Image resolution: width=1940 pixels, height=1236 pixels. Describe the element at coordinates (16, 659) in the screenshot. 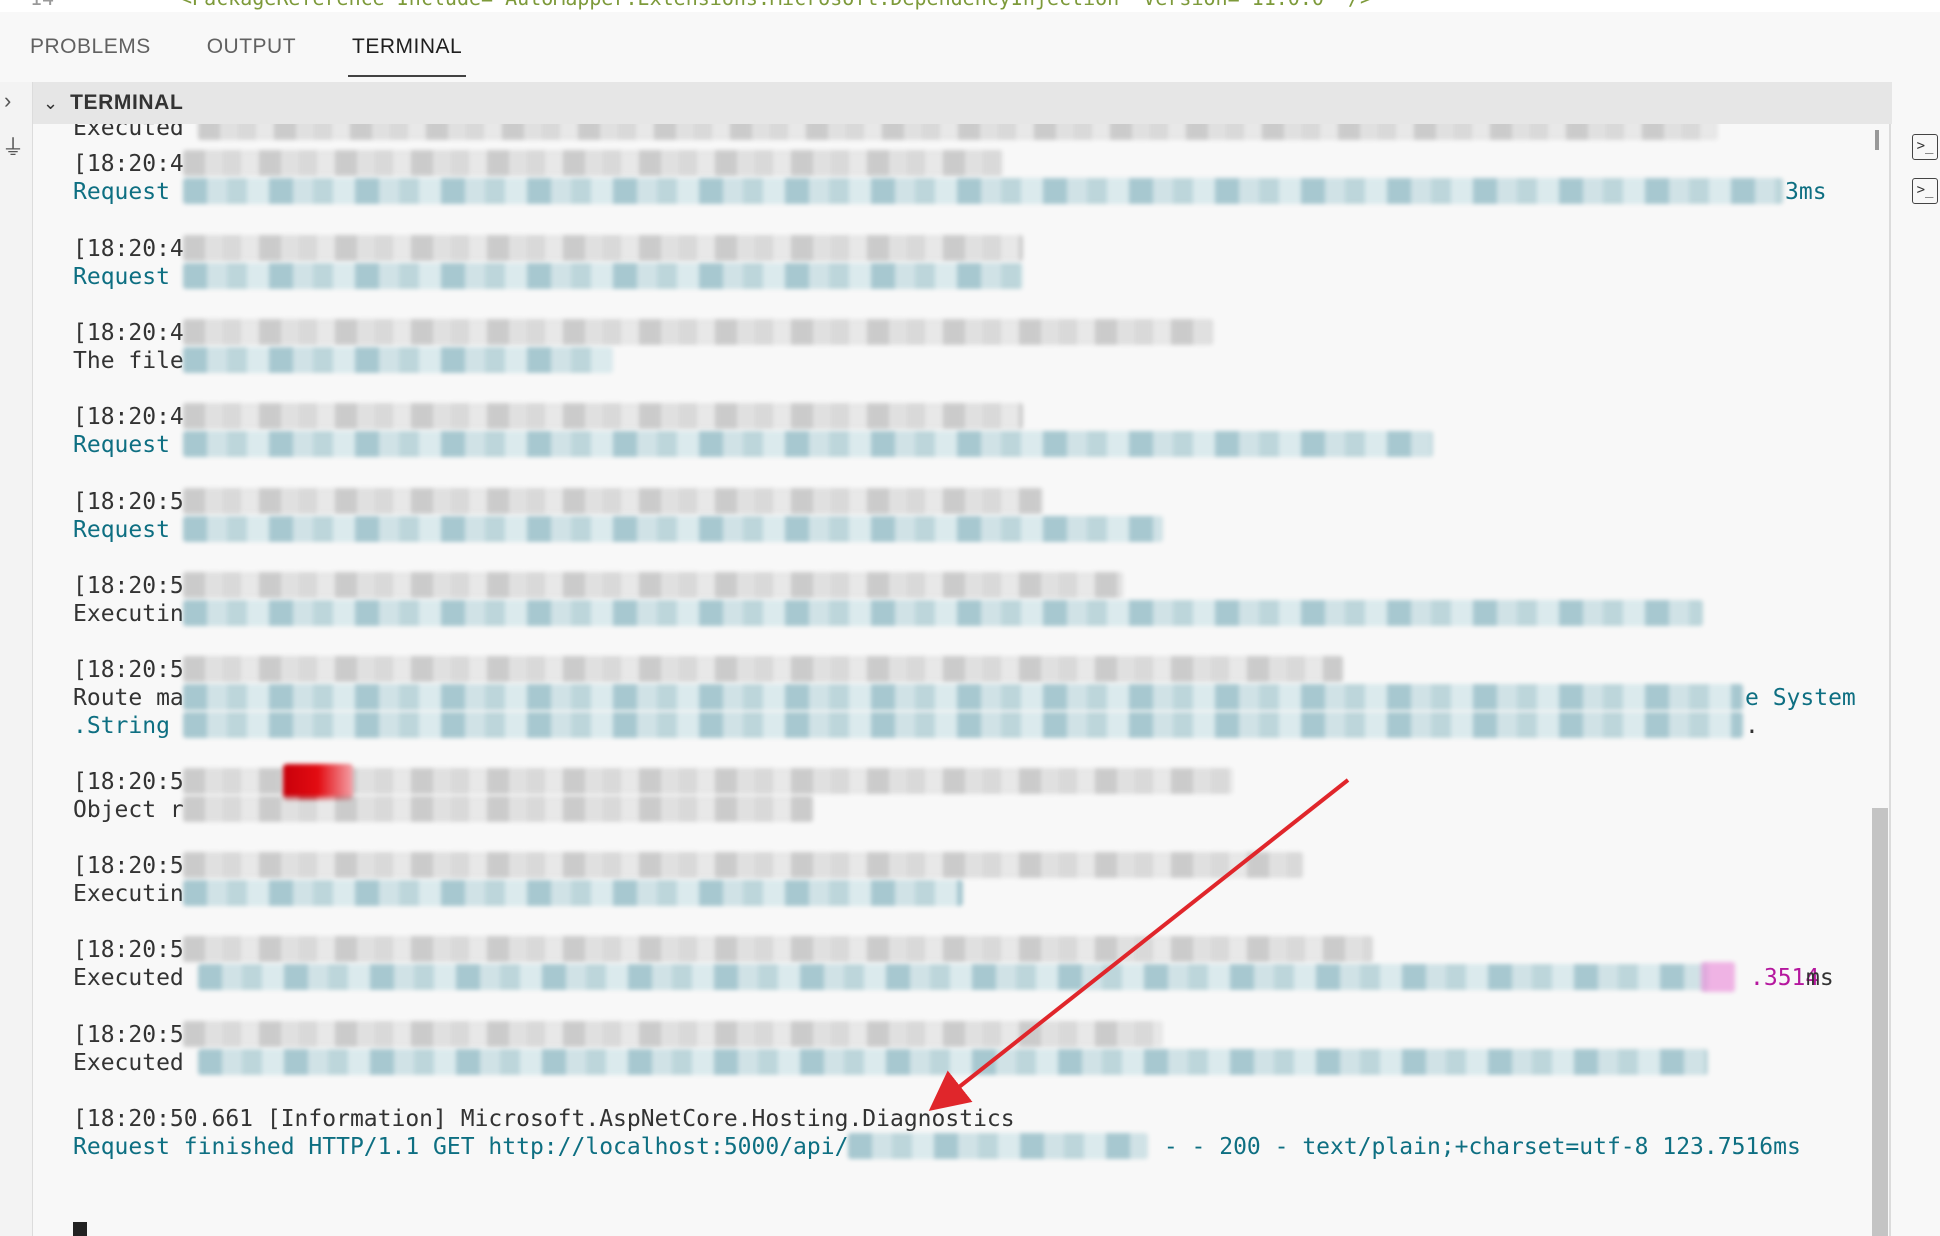

I see `left-gutter: › ⏚` at that location.